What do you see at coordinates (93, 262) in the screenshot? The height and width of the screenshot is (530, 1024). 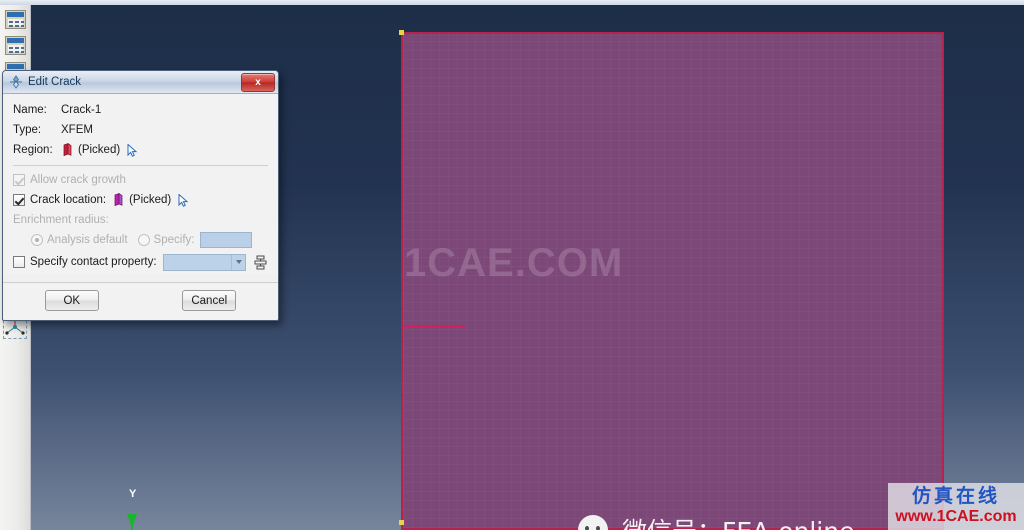 I see `specify-contact-property-label: Specify contact property:` at bounding box center [93, 262].